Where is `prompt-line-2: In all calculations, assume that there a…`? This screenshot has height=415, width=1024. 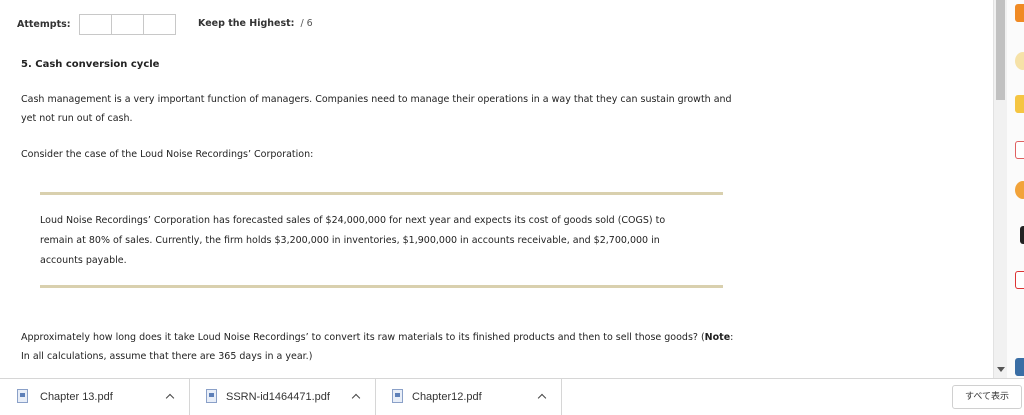 prompt-line-2: In all calculations, assume that there a… is located at coordinates (167, 356).